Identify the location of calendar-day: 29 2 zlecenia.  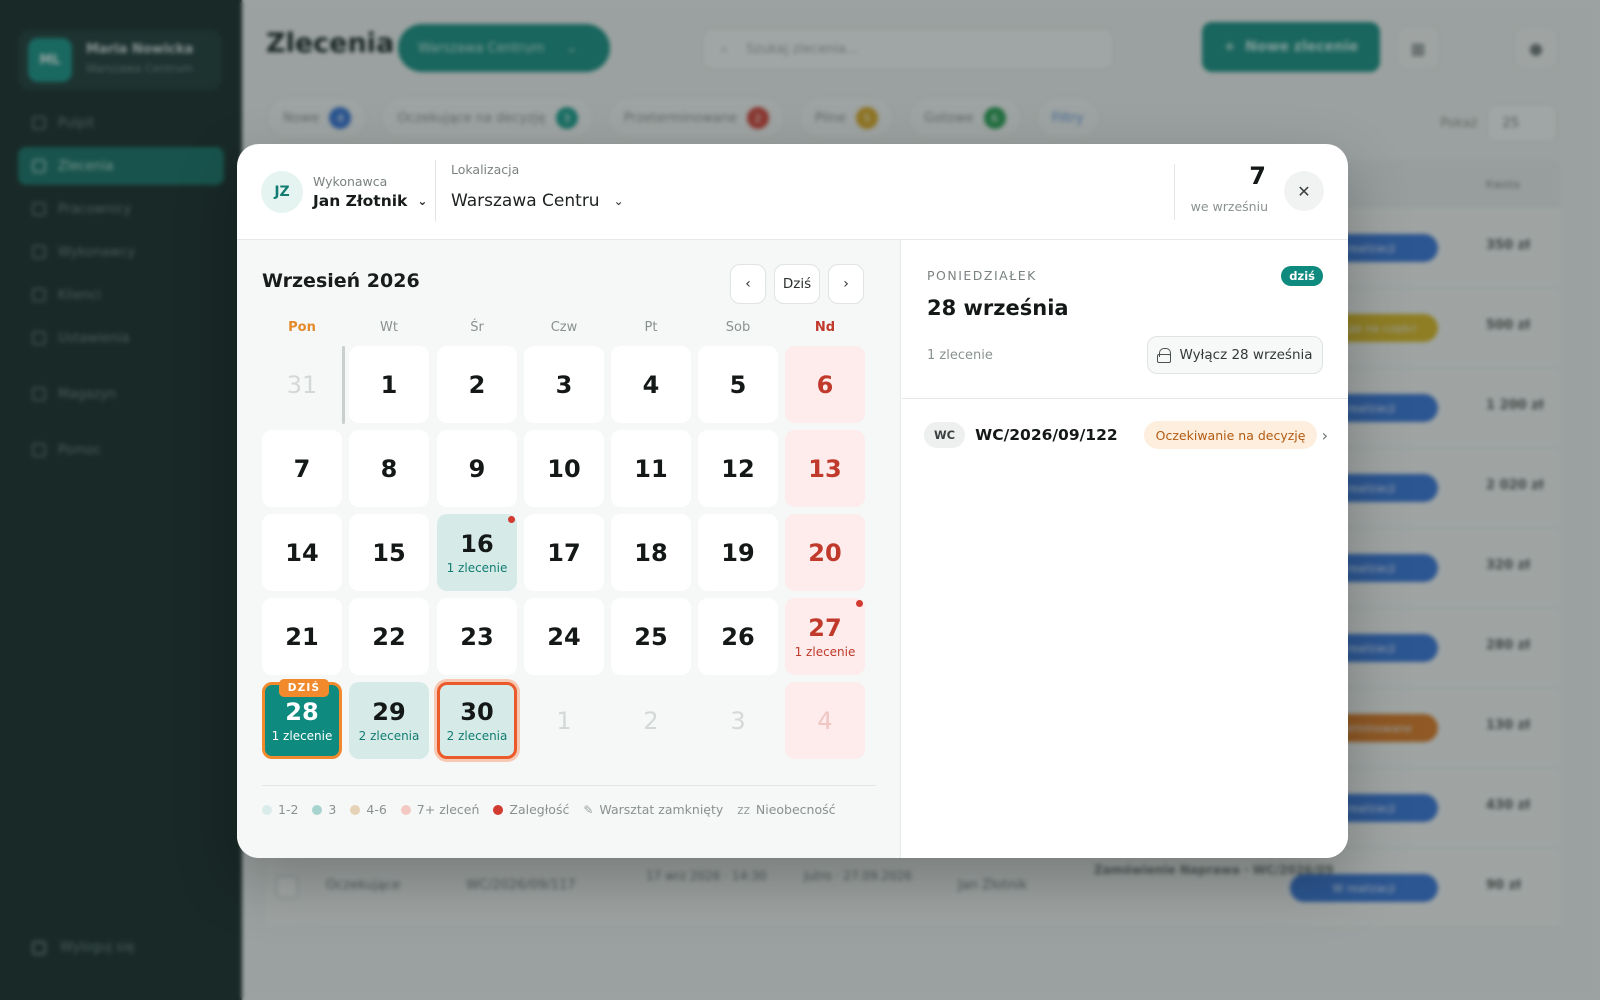
(389, 720).